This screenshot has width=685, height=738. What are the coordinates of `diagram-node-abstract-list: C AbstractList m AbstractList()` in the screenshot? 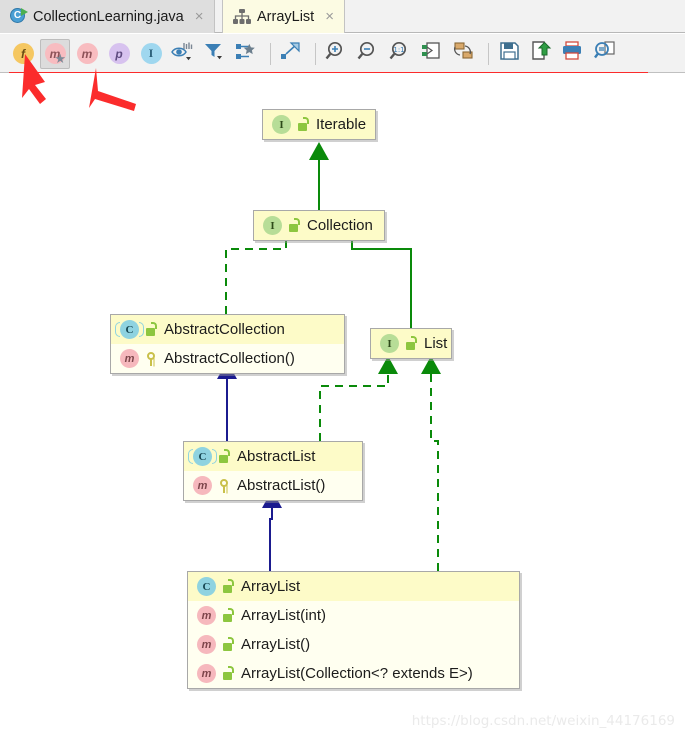 It's located at (273, 471).